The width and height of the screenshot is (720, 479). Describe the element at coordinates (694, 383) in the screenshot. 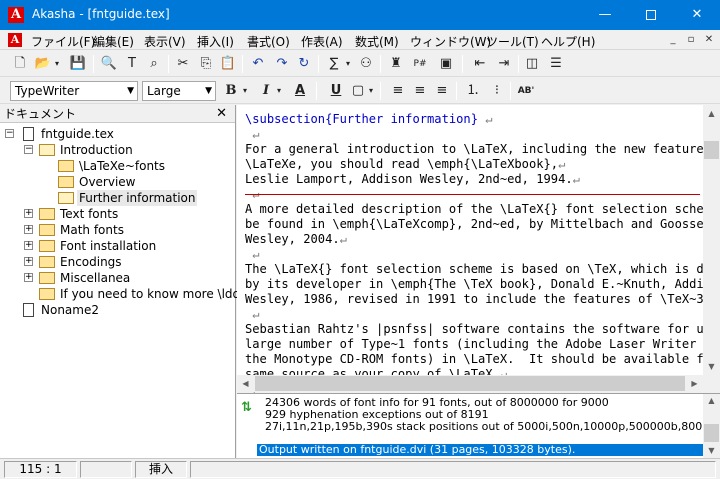

I see `scroll-right-icon: ▶` at that location.